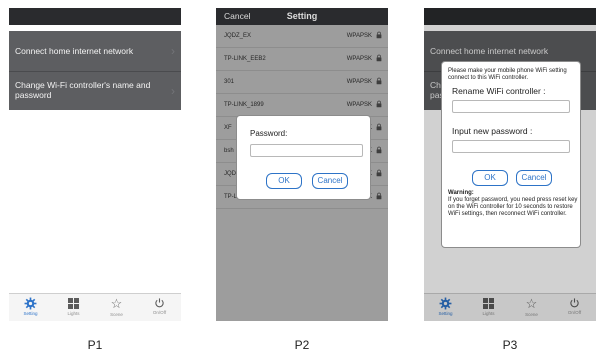  Describe the element at coordinates (306, 150) in the screenshot. I see `password-input` at that location.